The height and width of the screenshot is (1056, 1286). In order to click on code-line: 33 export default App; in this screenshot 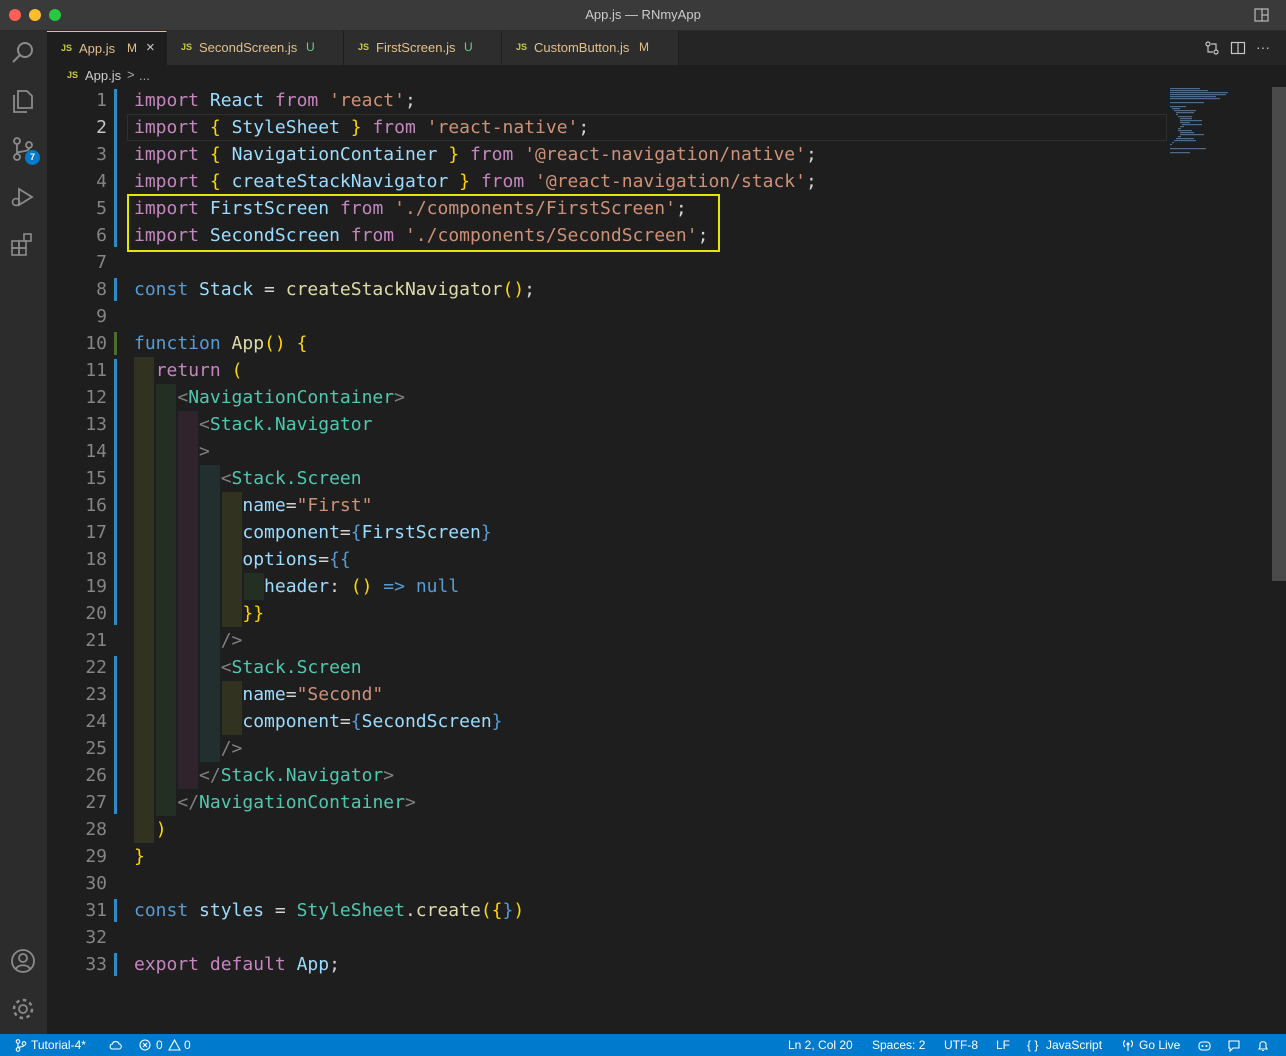, I will do `click(607, 964)`.